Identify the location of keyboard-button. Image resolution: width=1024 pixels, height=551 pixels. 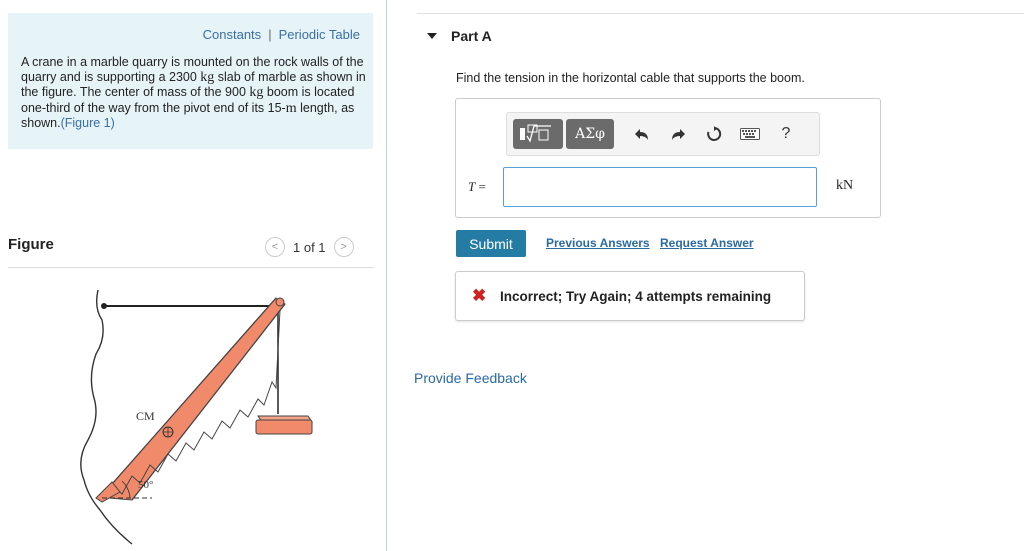
(750, 134).